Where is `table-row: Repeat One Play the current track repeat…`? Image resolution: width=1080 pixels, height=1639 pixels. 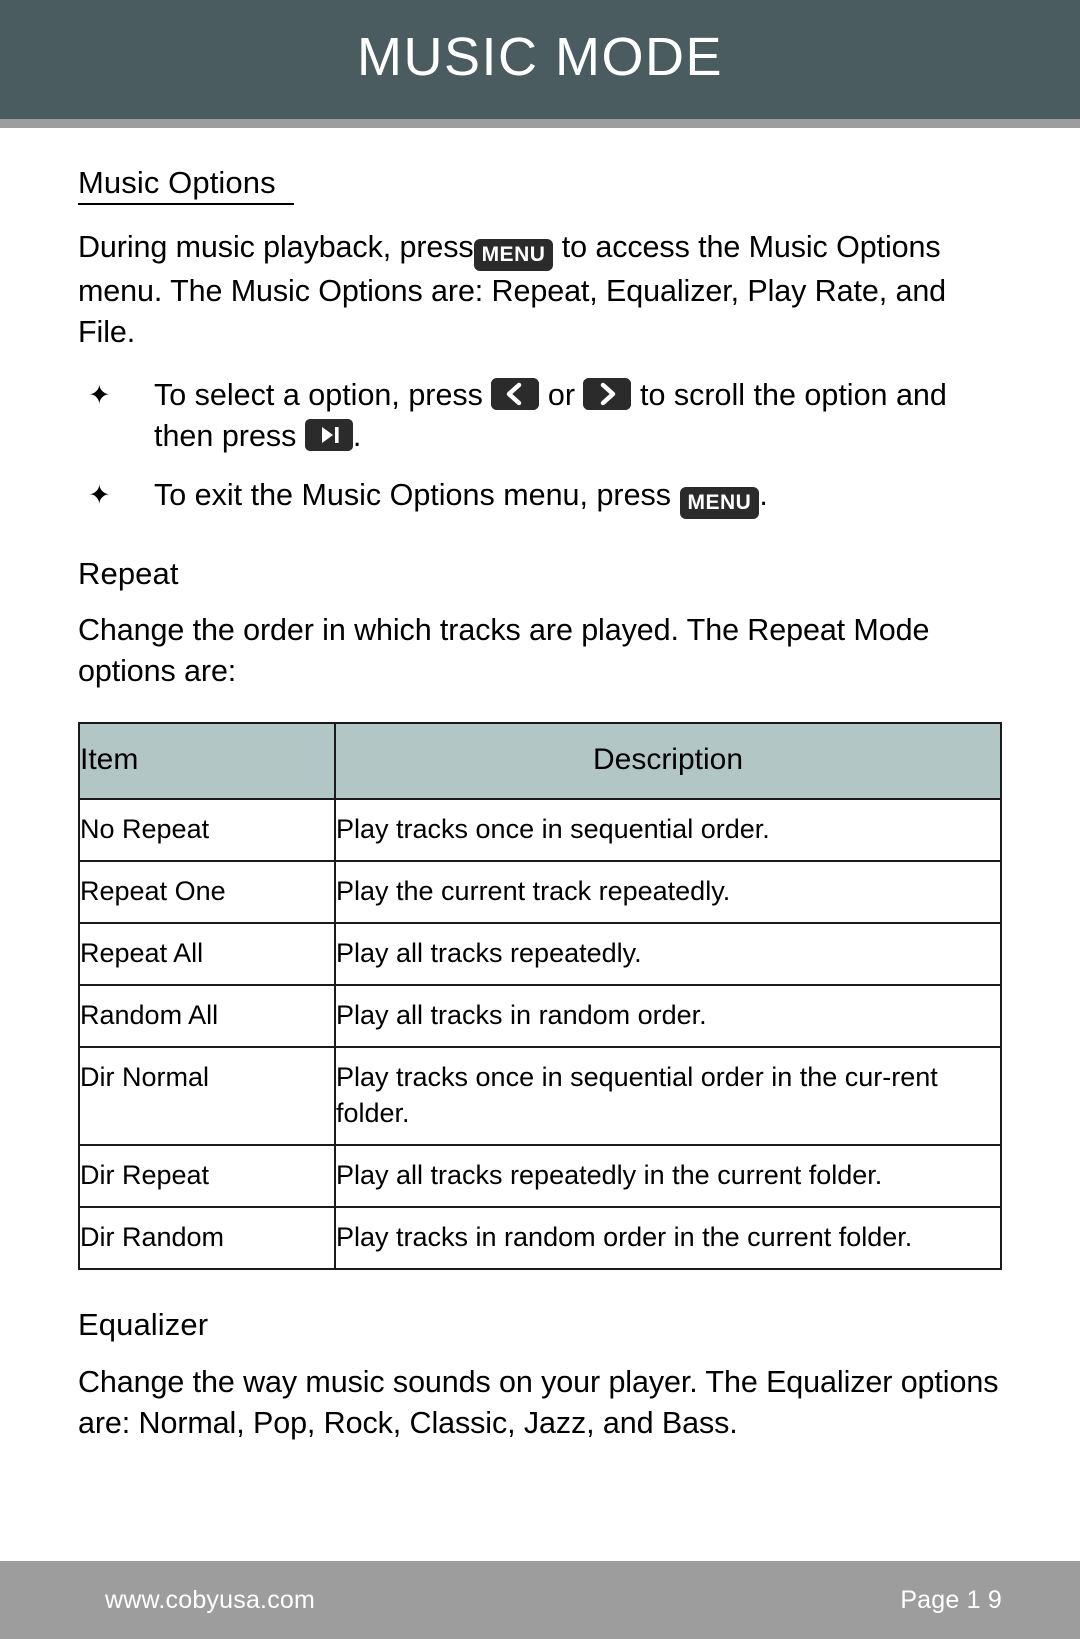 table-row: Repeat One Play the current track repeat… is located at coordinates (540, 892).